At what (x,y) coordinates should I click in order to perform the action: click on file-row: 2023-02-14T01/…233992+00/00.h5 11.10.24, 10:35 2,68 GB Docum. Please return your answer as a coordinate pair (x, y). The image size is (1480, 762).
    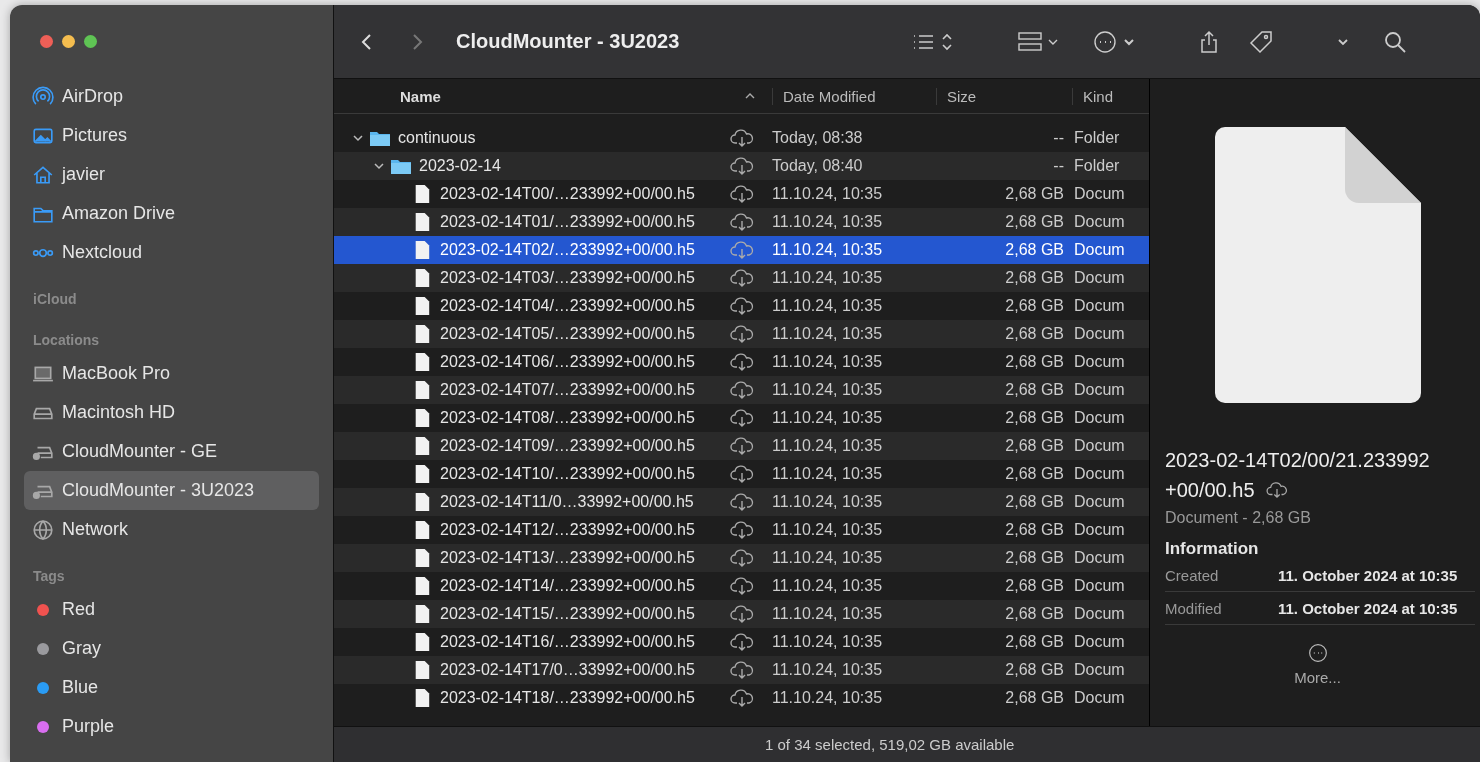
    Looking at the image, I should click on (741, 222).